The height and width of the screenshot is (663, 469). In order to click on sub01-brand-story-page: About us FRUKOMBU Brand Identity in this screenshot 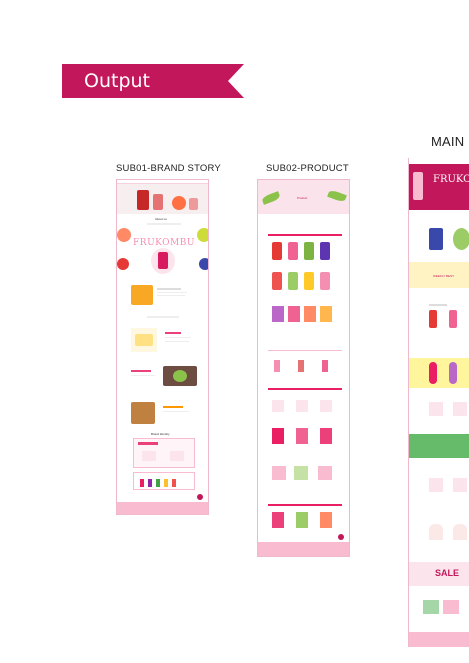, I will do `click(162, 347)`.